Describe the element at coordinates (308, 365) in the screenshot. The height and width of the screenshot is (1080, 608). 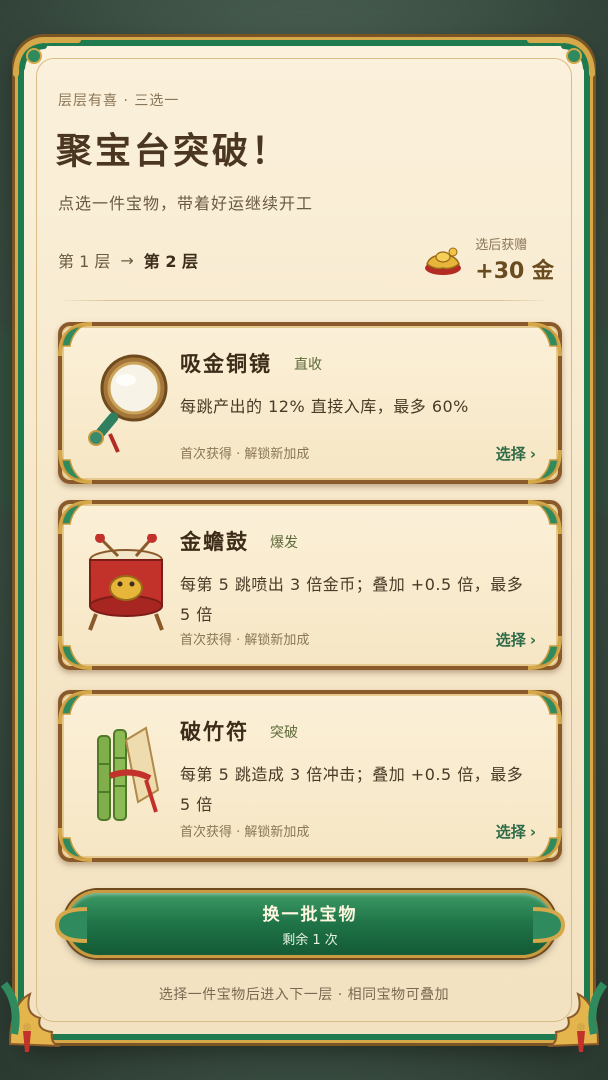
I see `card-tag: 直收` at that location.